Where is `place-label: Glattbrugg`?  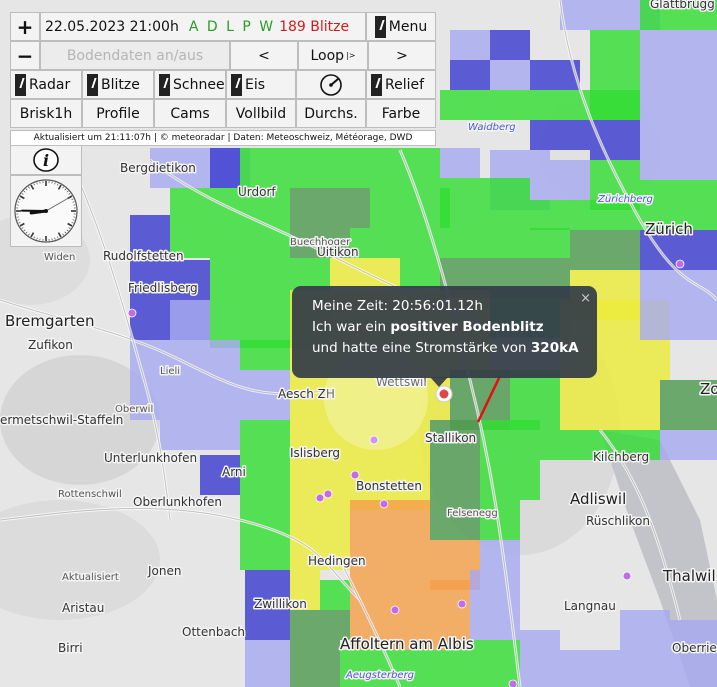
place-label: Glattbrugg is located at coordinates (682, 5).